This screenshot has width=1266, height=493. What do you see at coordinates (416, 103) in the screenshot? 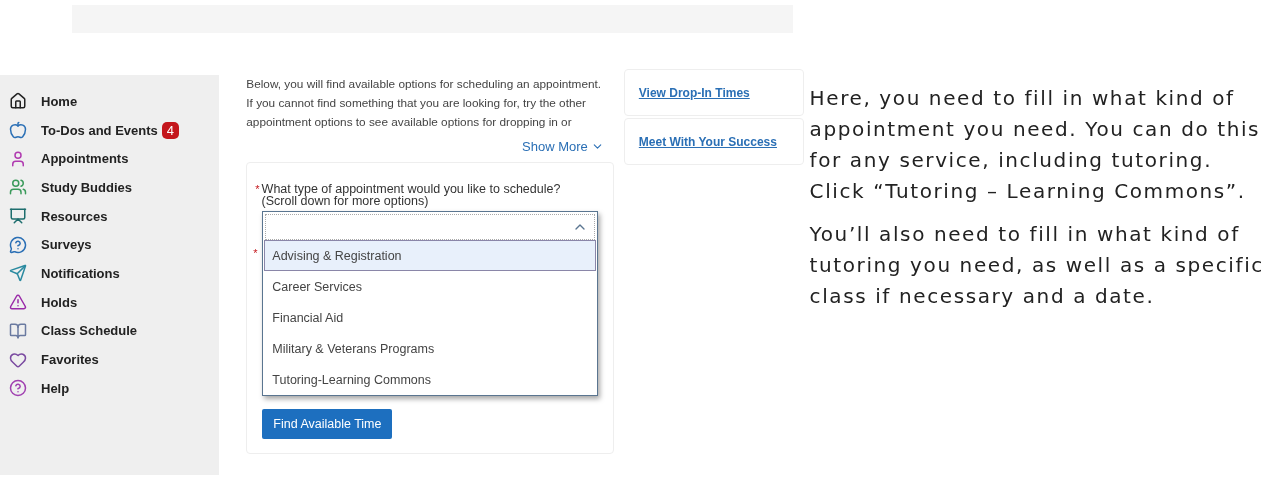
I see `intro-text: If you cannot find something that you are looking for, try the other` at bounding box center [416, 103].